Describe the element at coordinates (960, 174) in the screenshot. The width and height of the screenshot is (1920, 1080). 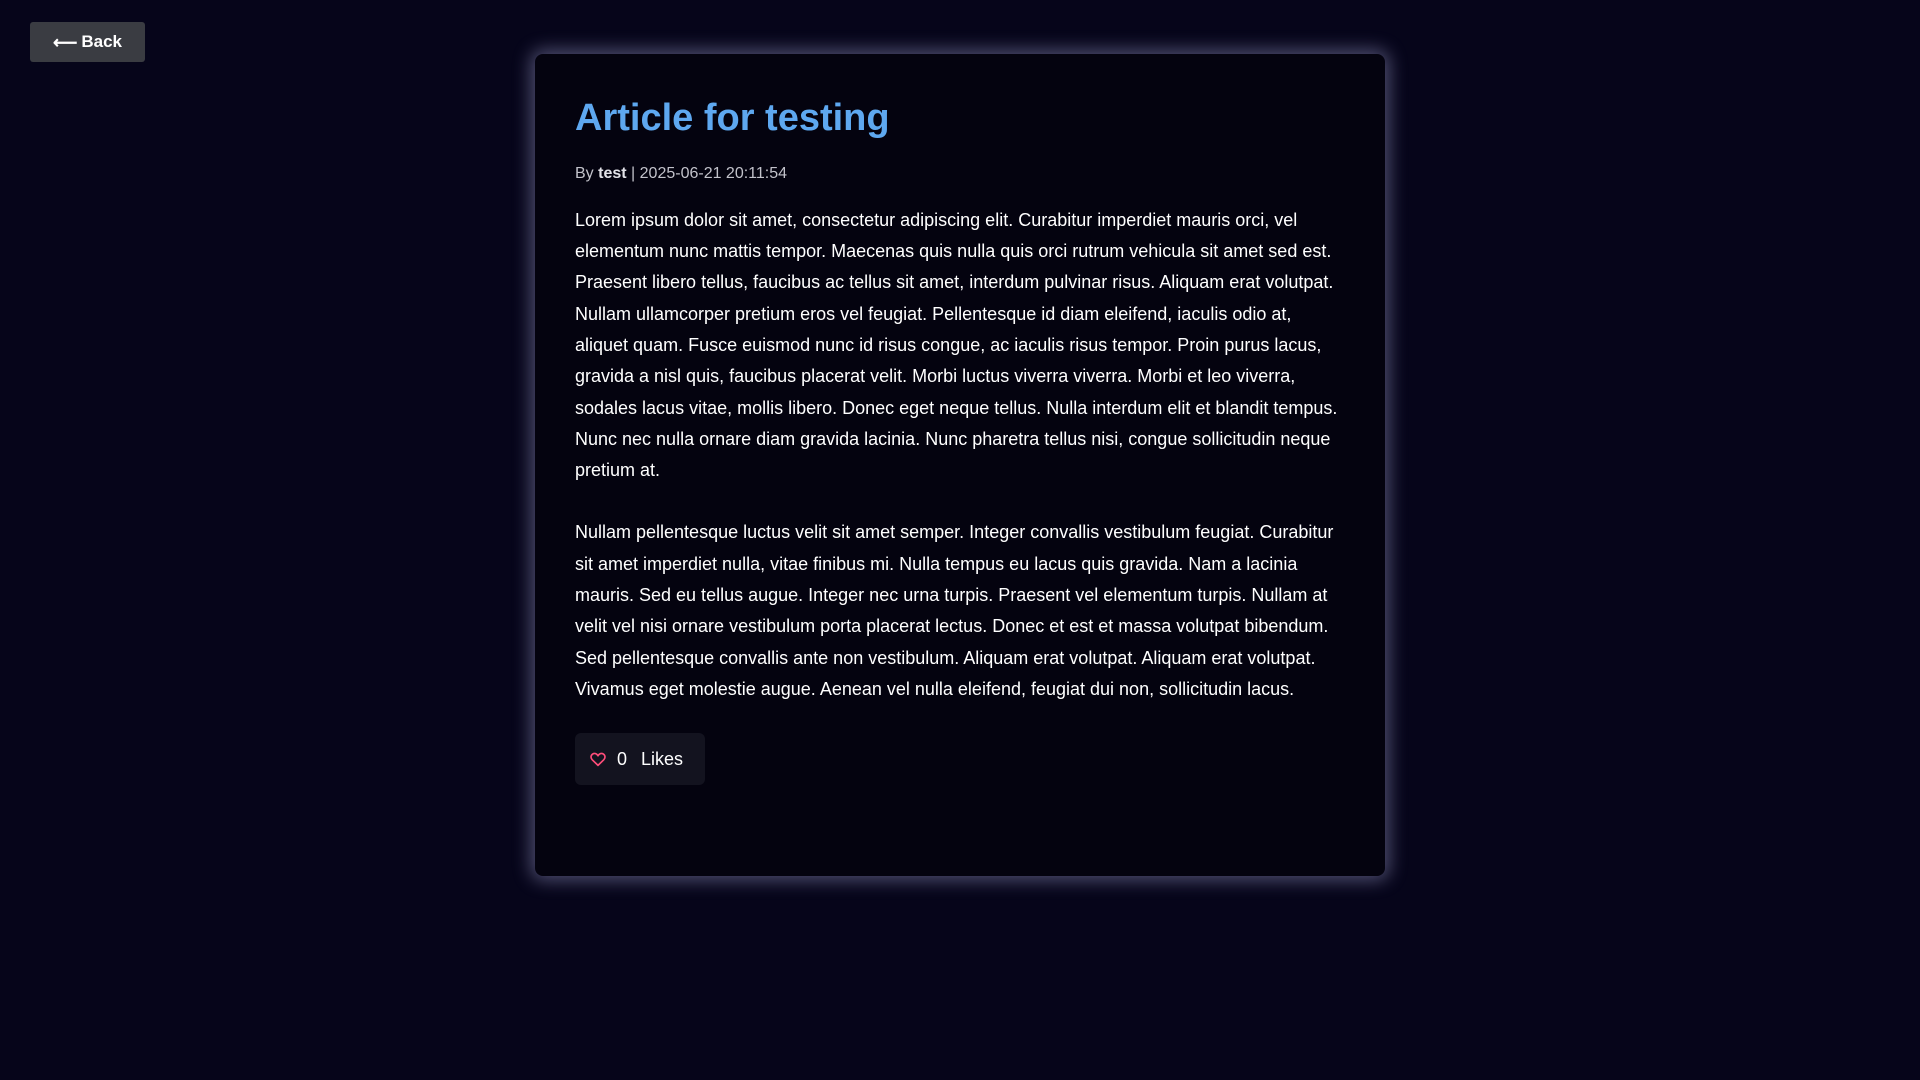
I see `article-byline: By test | 2025-06-21 20:11:54` at that location.